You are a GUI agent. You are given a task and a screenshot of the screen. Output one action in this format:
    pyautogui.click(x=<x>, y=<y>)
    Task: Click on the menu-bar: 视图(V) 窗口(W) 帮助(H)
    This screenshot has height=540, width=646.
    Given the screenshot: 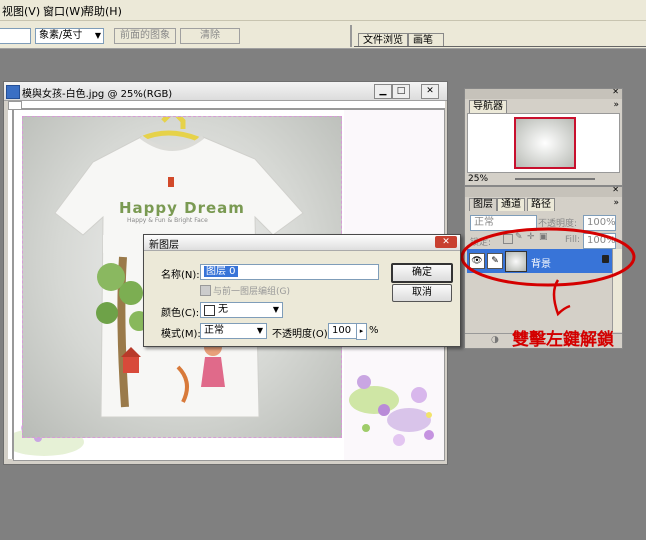 What is the action you would take?
    pyautogui.click(x=323, y=10)
    